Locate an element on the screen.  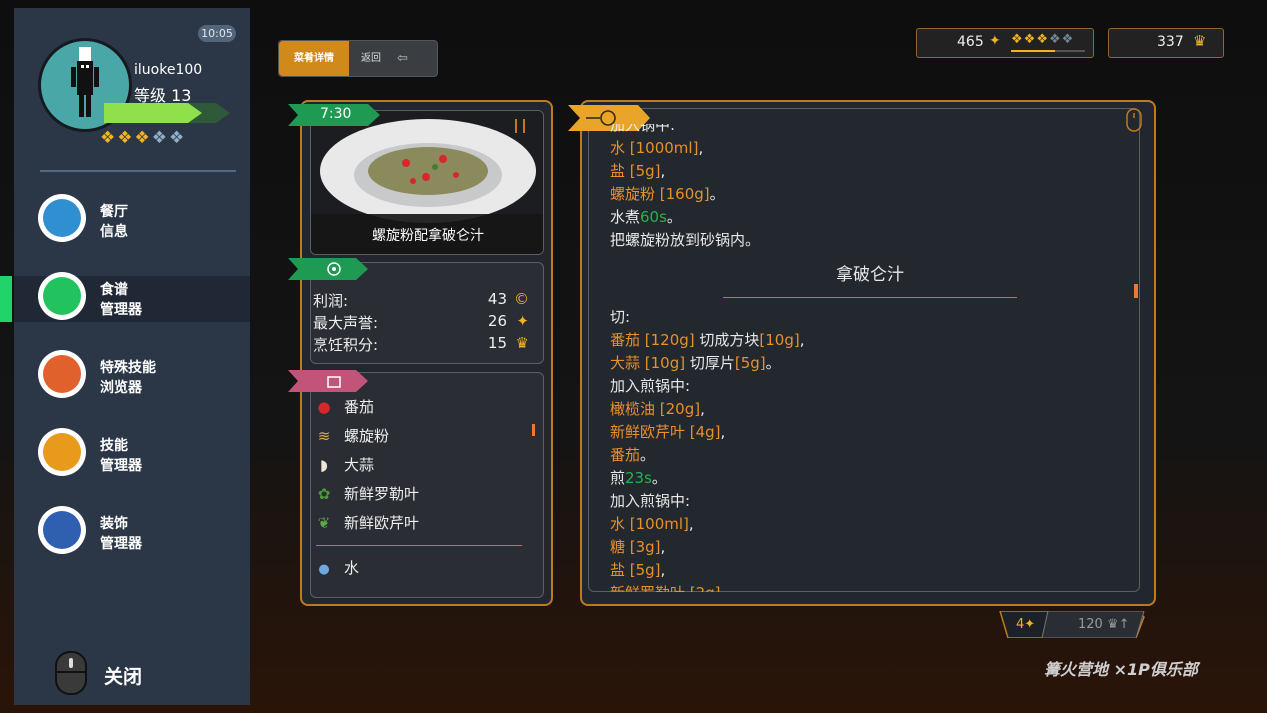
ingredients-scrollbar is located at coordinates (533, 430).